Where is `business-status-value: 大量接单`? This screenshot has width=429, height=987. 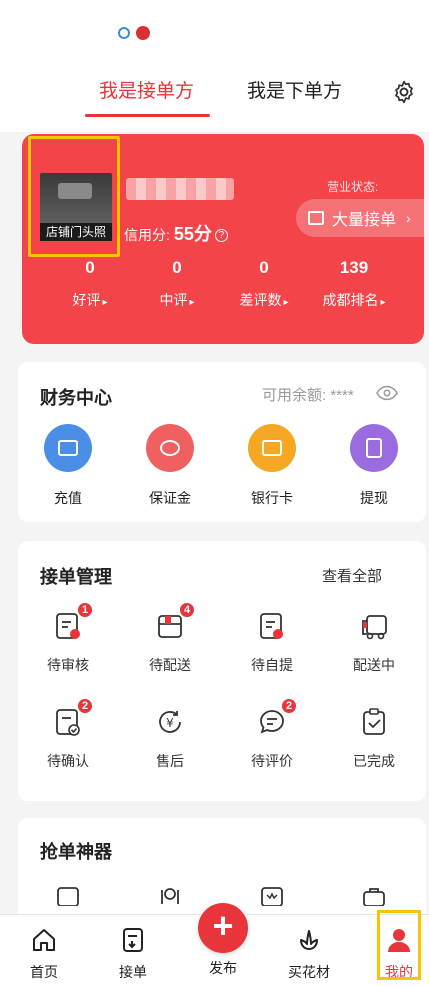
business-status-value: 大量接单 is located at coordinates (364, 220).